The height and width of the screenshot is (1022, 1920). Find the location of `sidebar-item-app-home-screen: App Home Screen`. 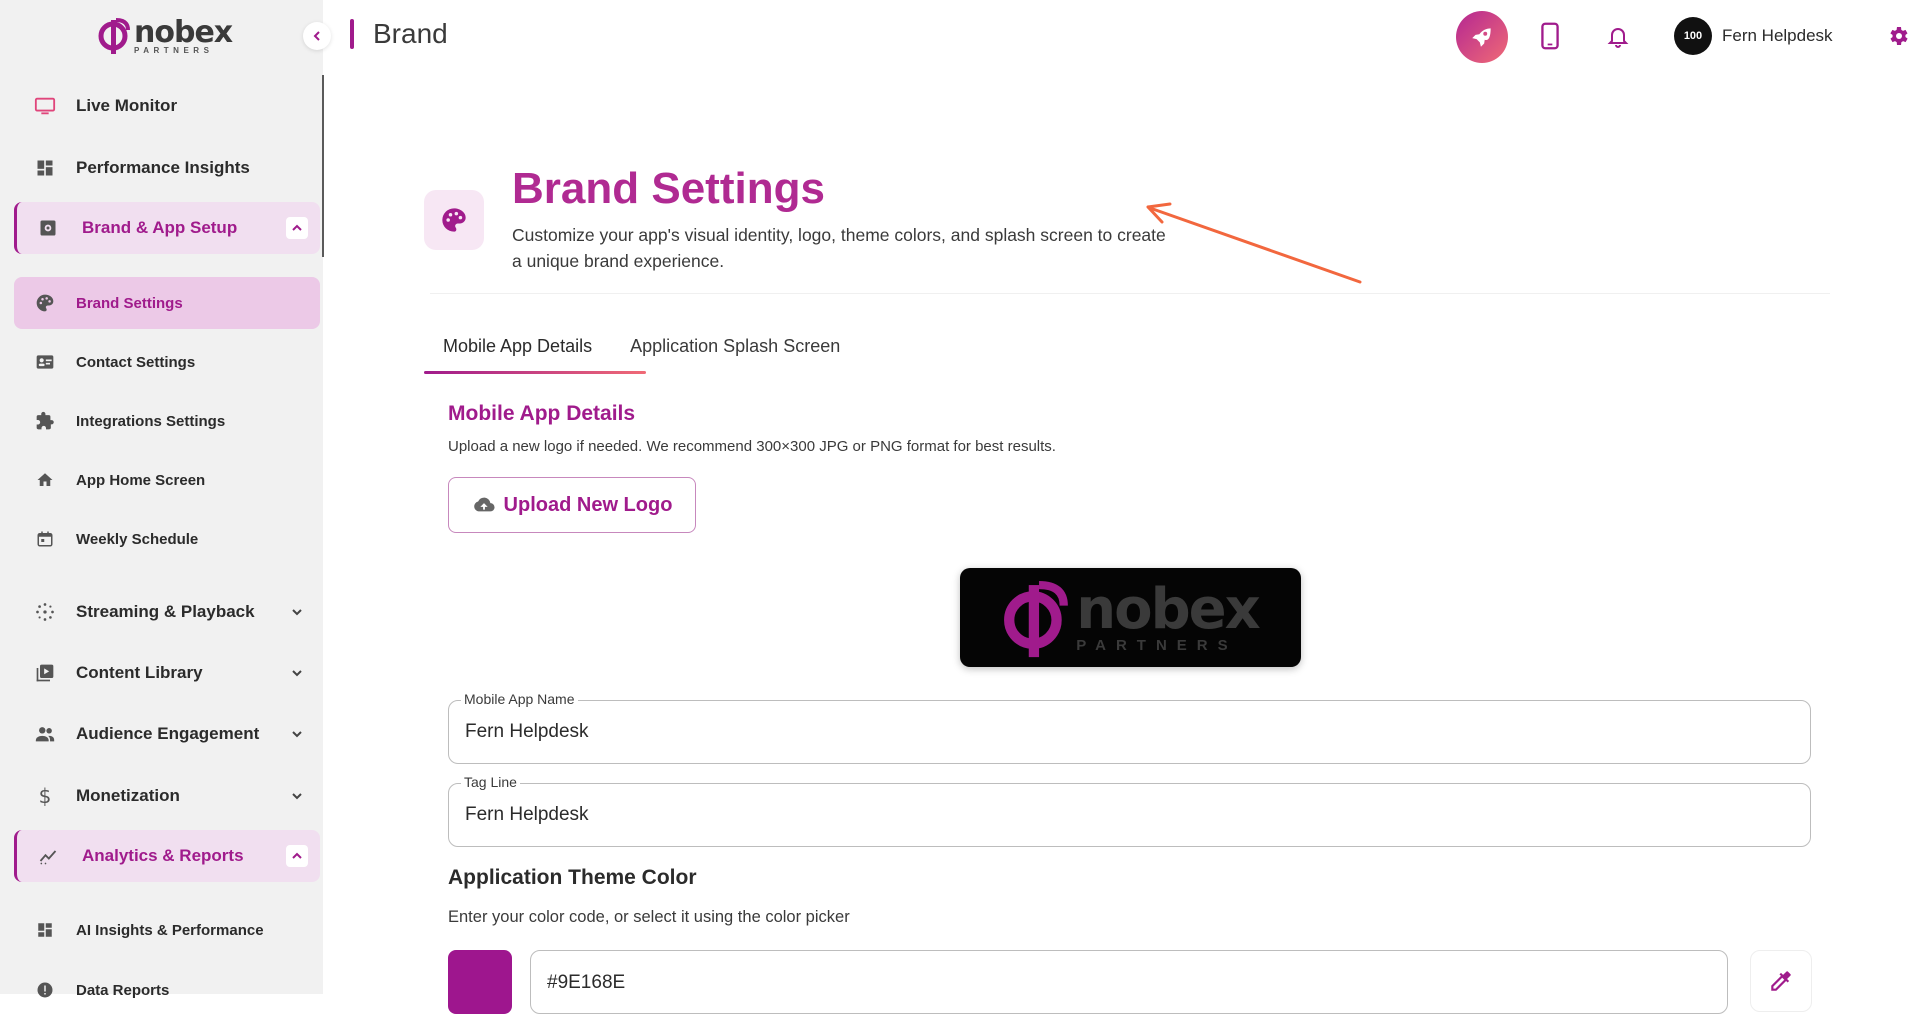

sidebar-item-app-home-screen: App Home Screen is located at coordinates (167, 480).